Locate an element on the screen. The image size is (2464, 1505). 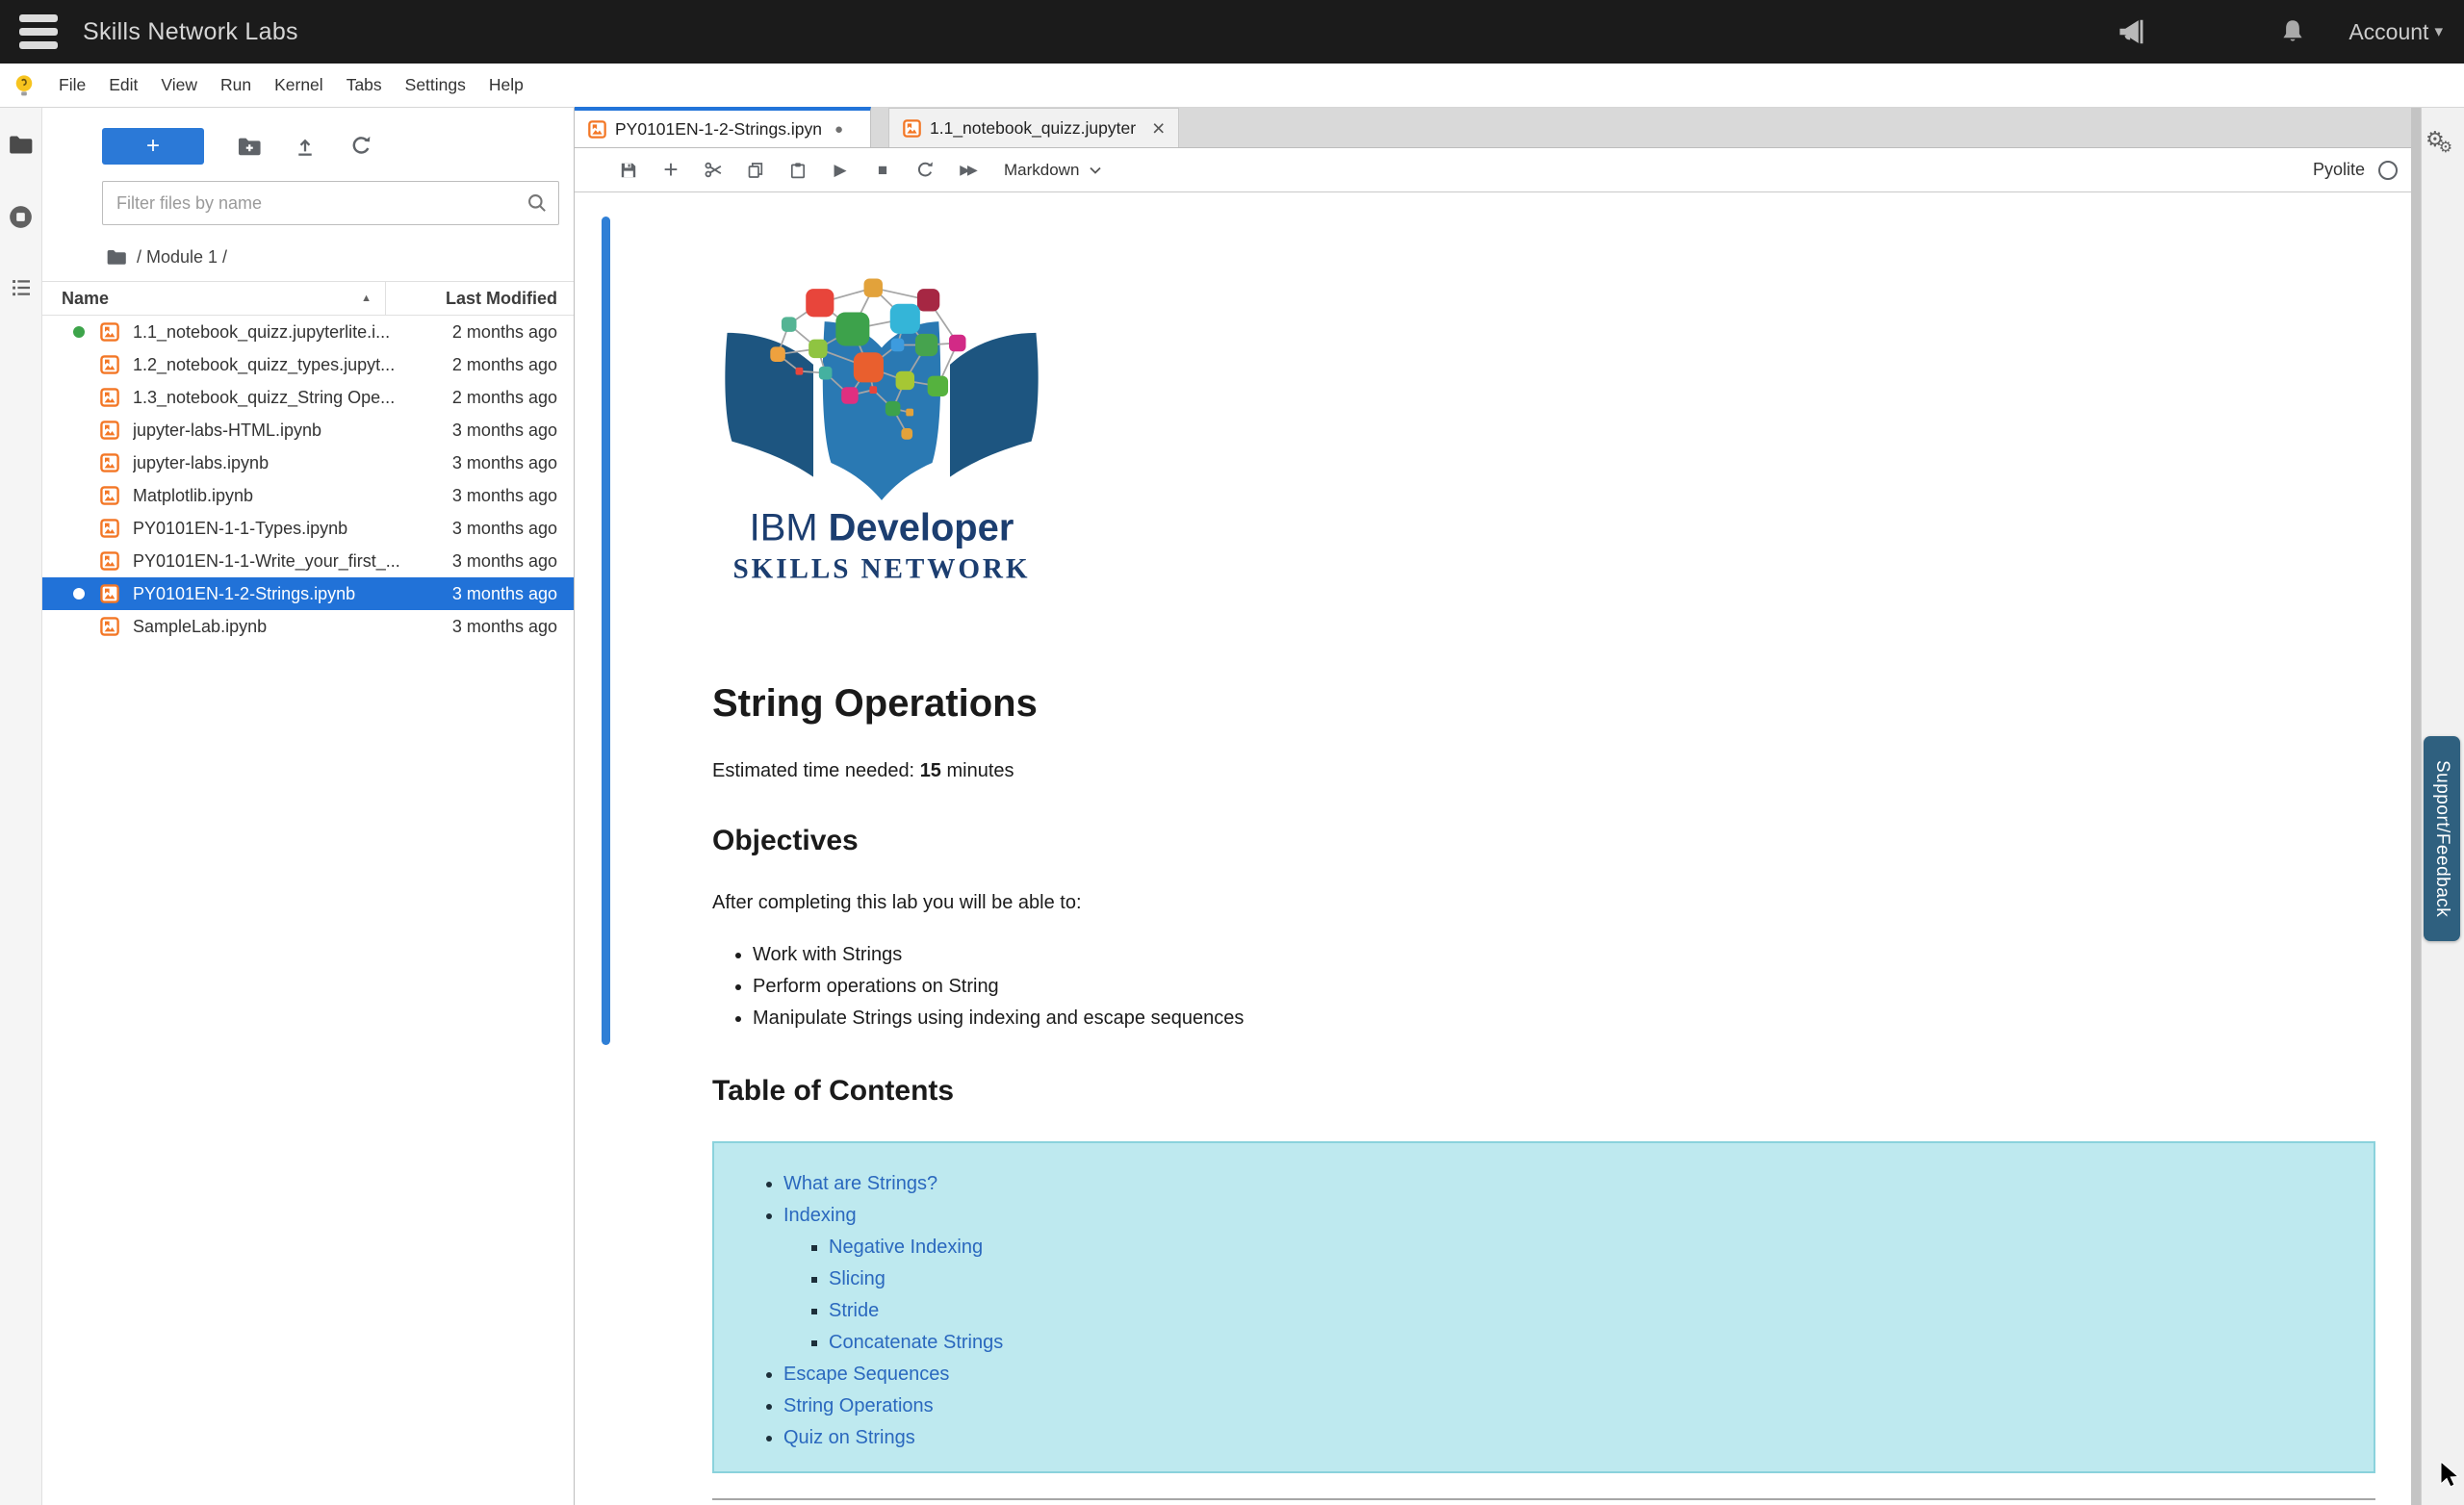
new-folder-icon is located at coordinates (249, 146).